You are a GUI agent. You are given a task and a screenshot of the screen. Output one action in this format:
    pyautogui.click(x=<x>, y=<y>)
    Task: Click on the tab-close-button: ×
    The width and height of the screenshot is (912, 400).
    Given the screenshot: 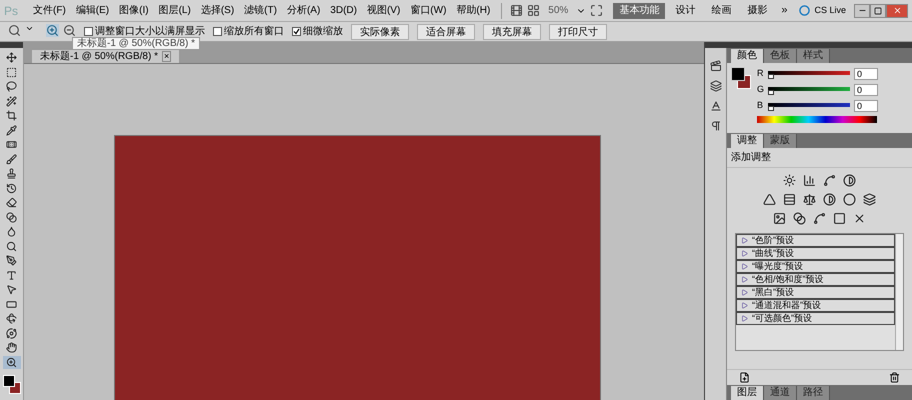 What is the action you would take?
    pyautogui.click(x=167, y=56)
    